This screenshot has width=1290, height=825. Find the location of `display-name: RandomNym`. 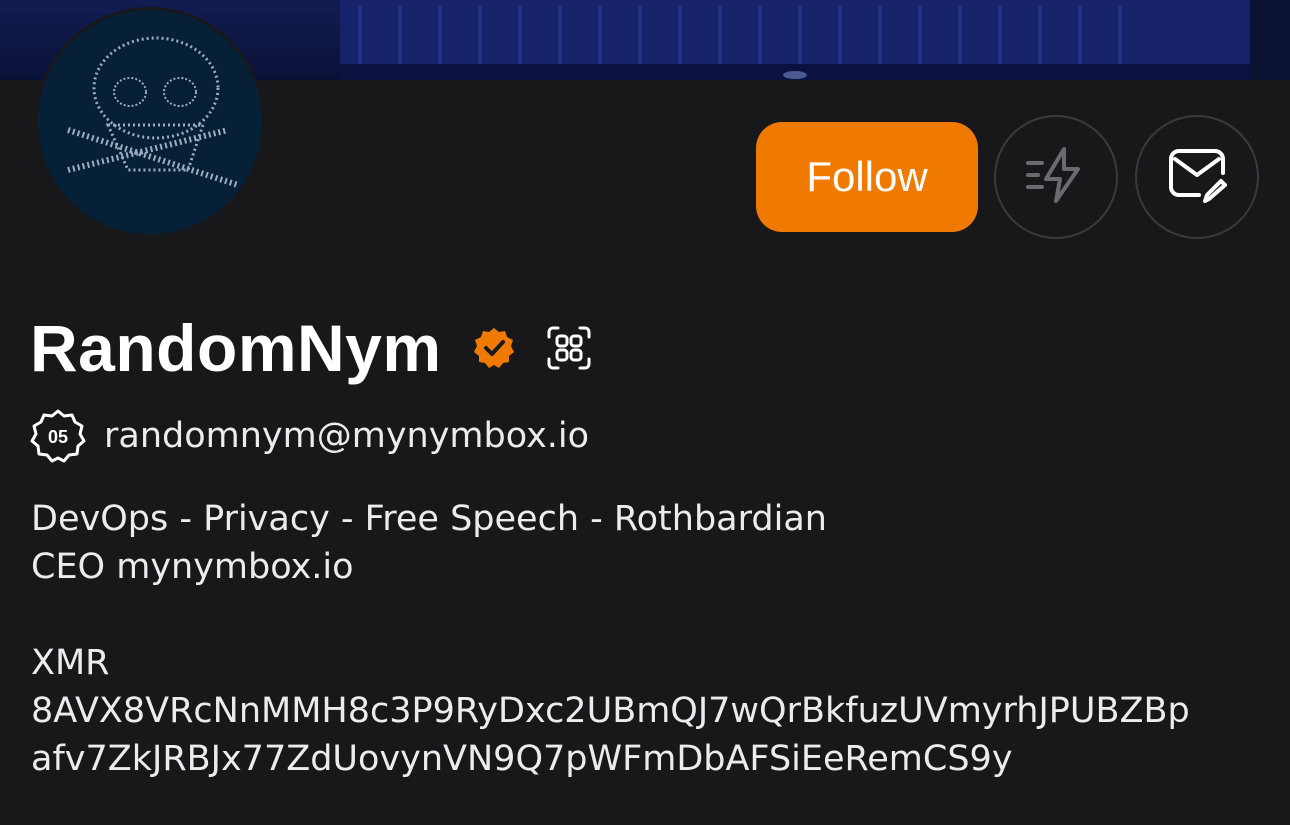

display-name: RandomNym is located at coordinates (236, 348).